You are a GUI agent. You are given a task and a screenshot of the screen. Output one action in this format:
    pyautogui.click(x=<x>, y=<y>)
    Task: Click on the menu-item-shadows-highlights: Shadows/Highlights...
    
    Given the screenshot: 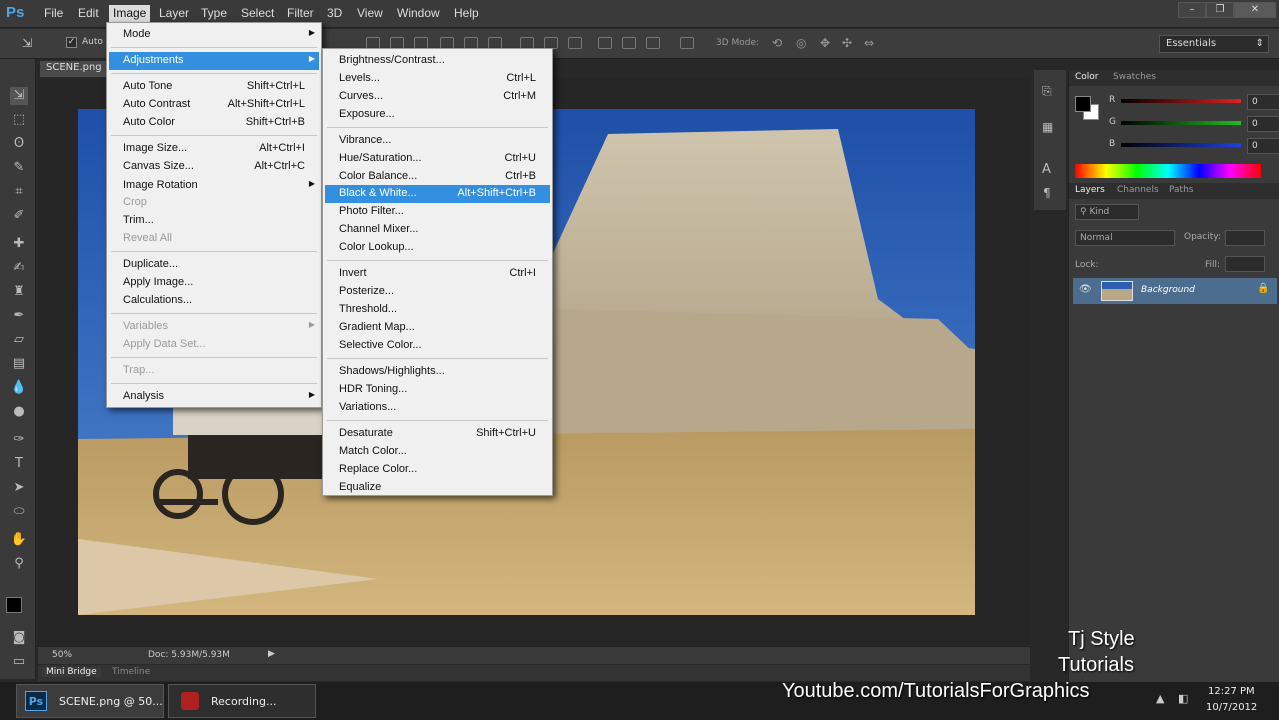 What is the action you would take?
    pyautogui.click(x=437, y=372)
    